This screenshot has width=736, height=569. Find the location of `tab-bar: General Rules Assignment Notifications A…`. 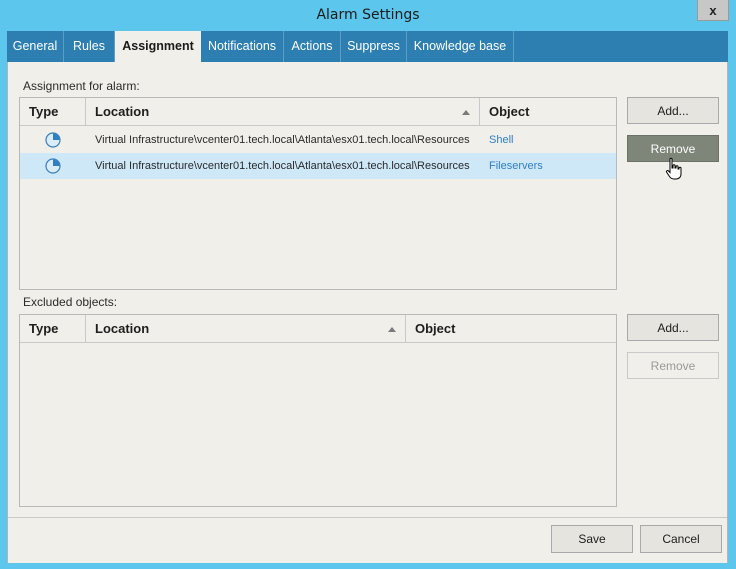

tab-bar: General Rules Assignment Notifications A… is located at coordinates (367, 46).